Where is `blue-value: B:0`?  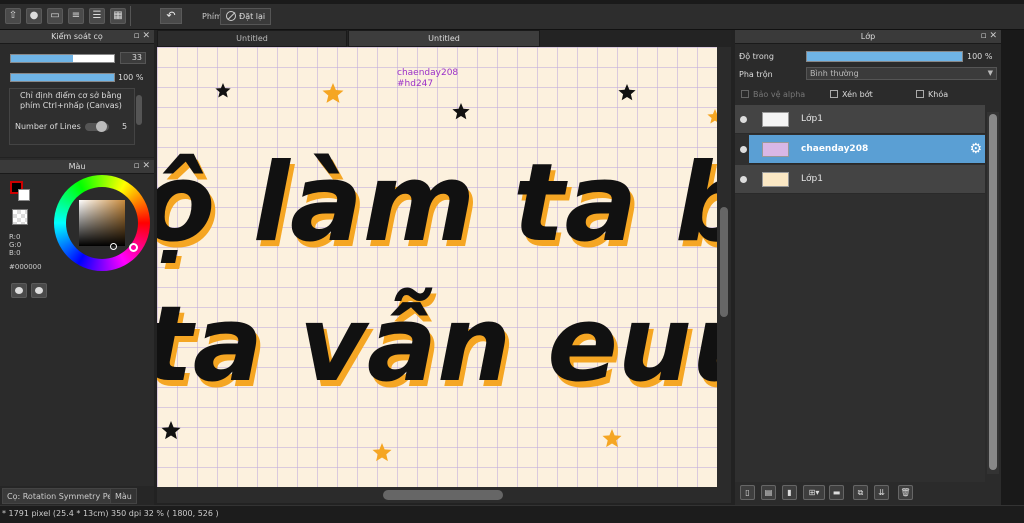
blue-value: B:0 is located at coordinates (15, 253).